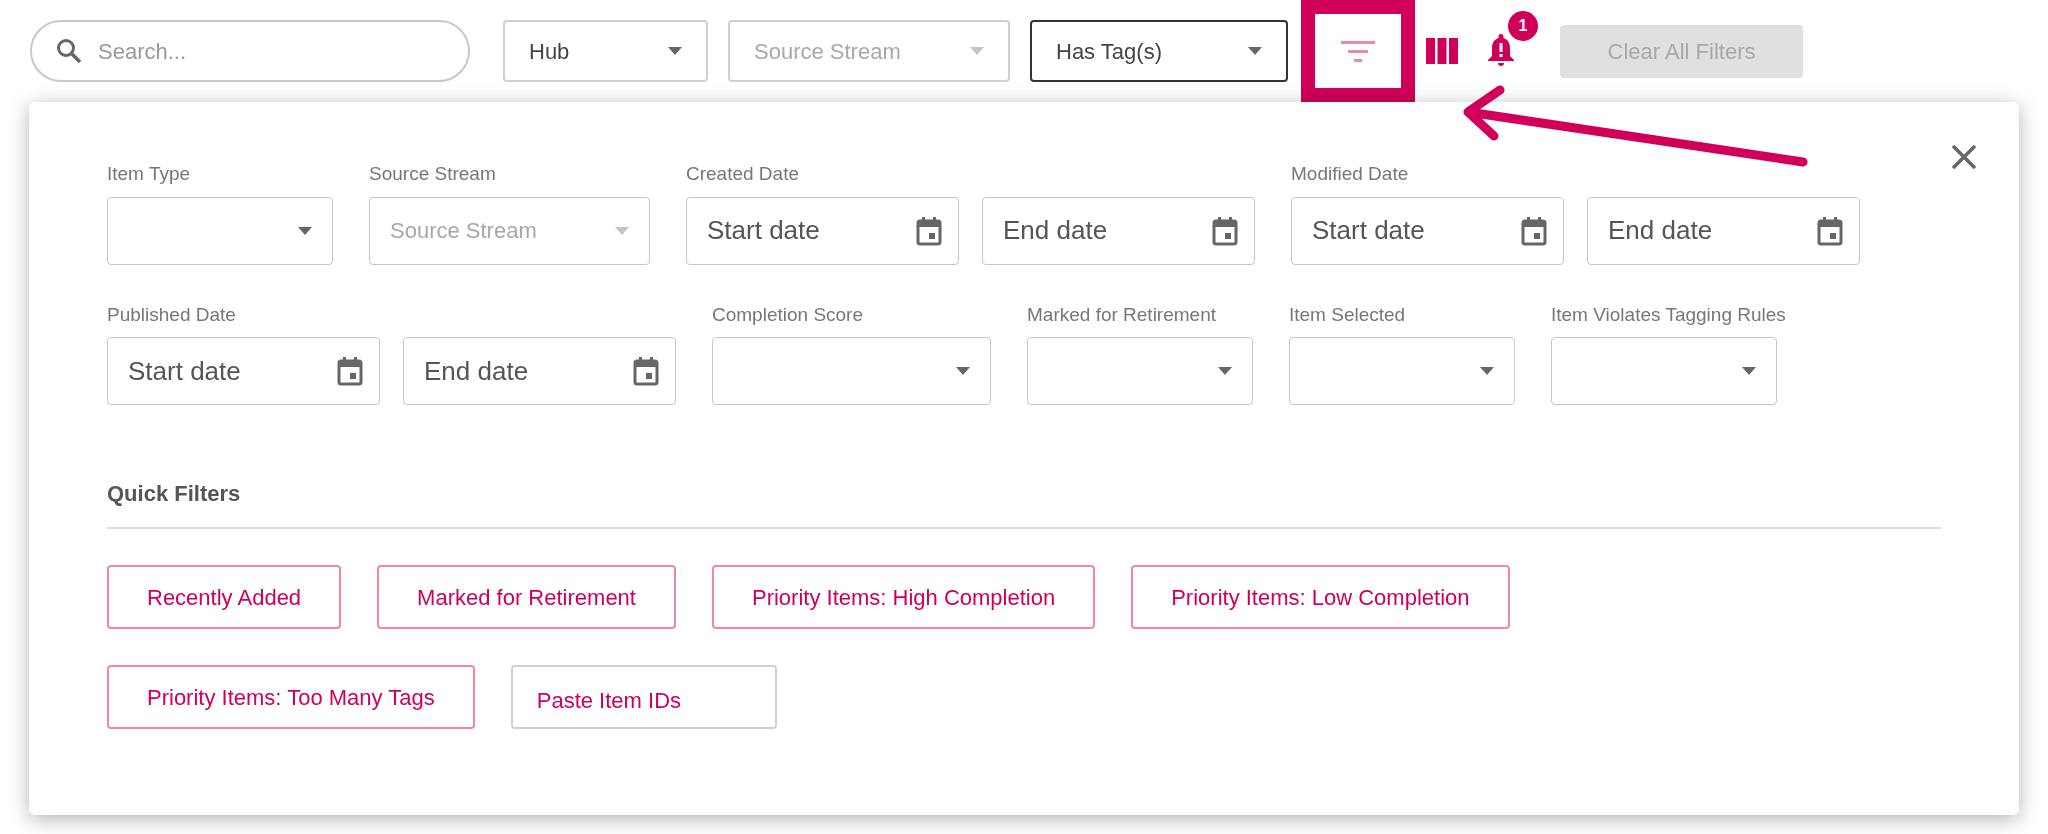 This screenshot has width=2048, height=834. What do you see at coordinates (1350, 174) in the screenshot?
I see `field-label: Modified Date` at bounding box center [1350, 174].